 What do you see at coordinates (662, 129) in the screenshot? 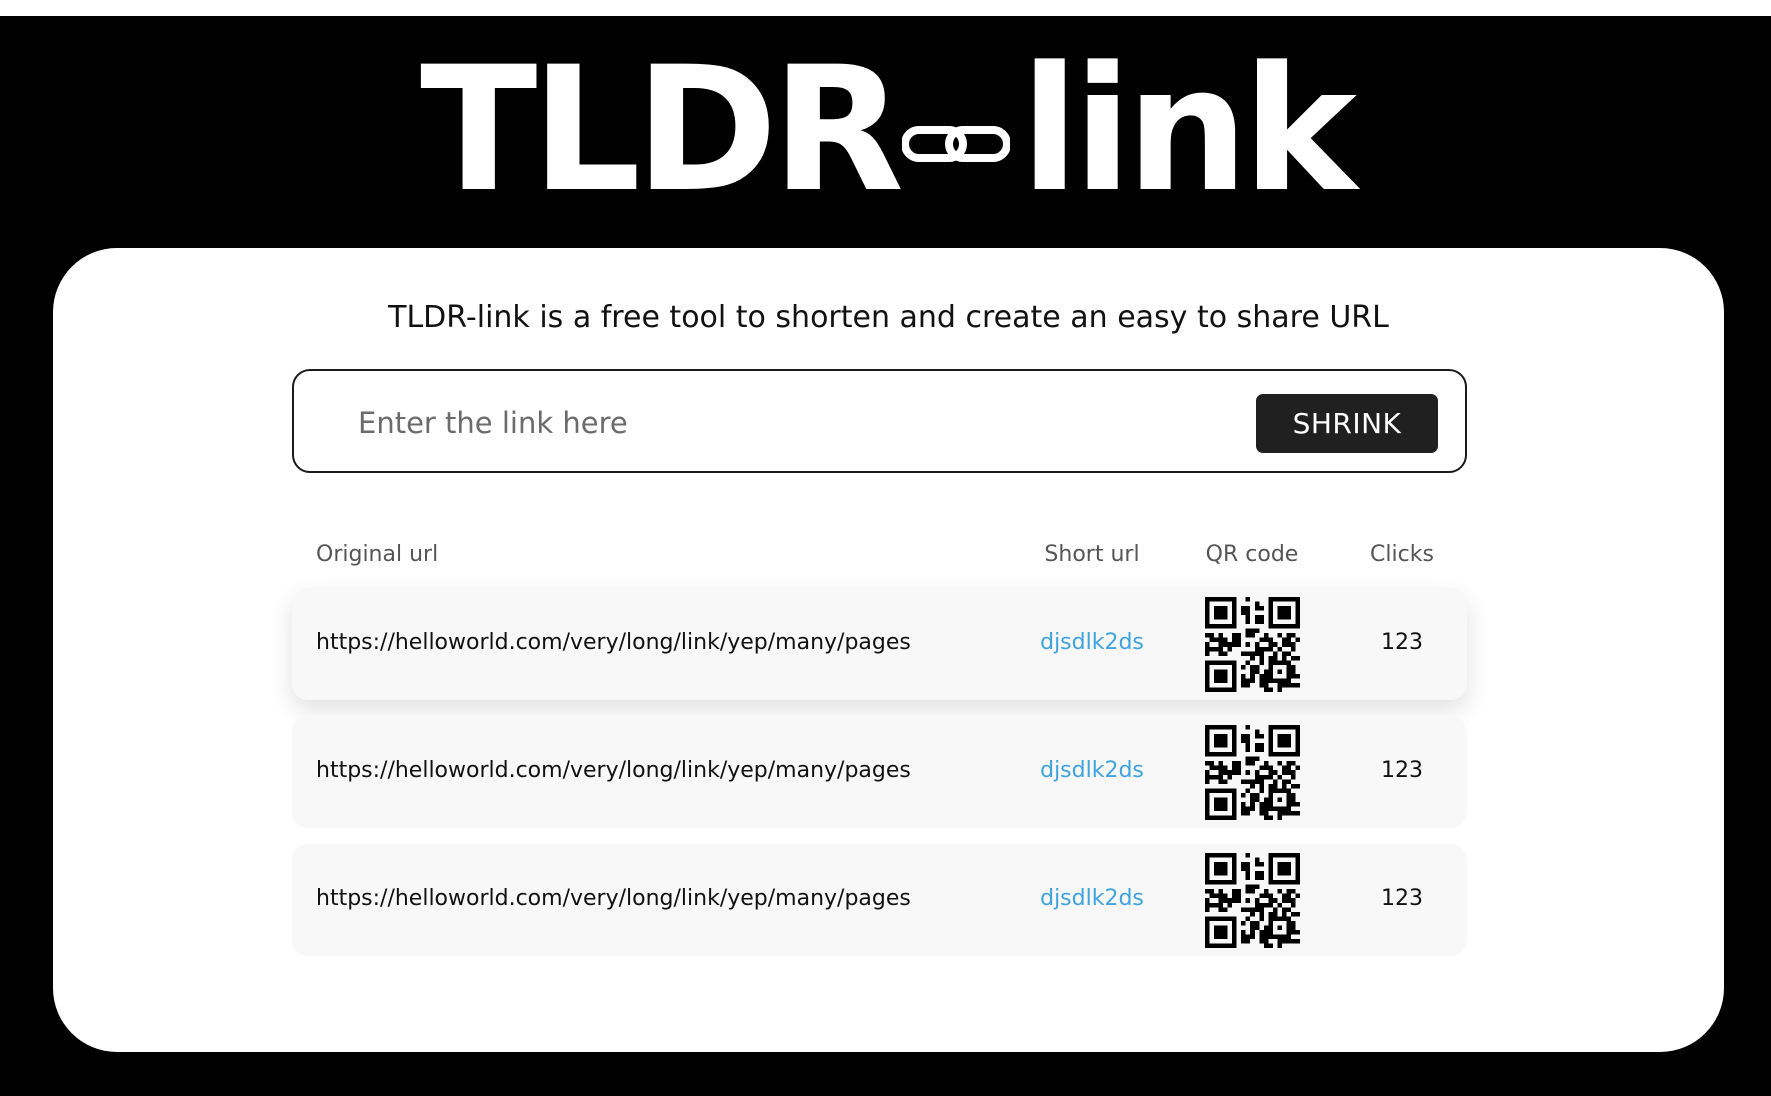
I see `logo-text-tldr: TLDR` at bounding box center [662, 129].